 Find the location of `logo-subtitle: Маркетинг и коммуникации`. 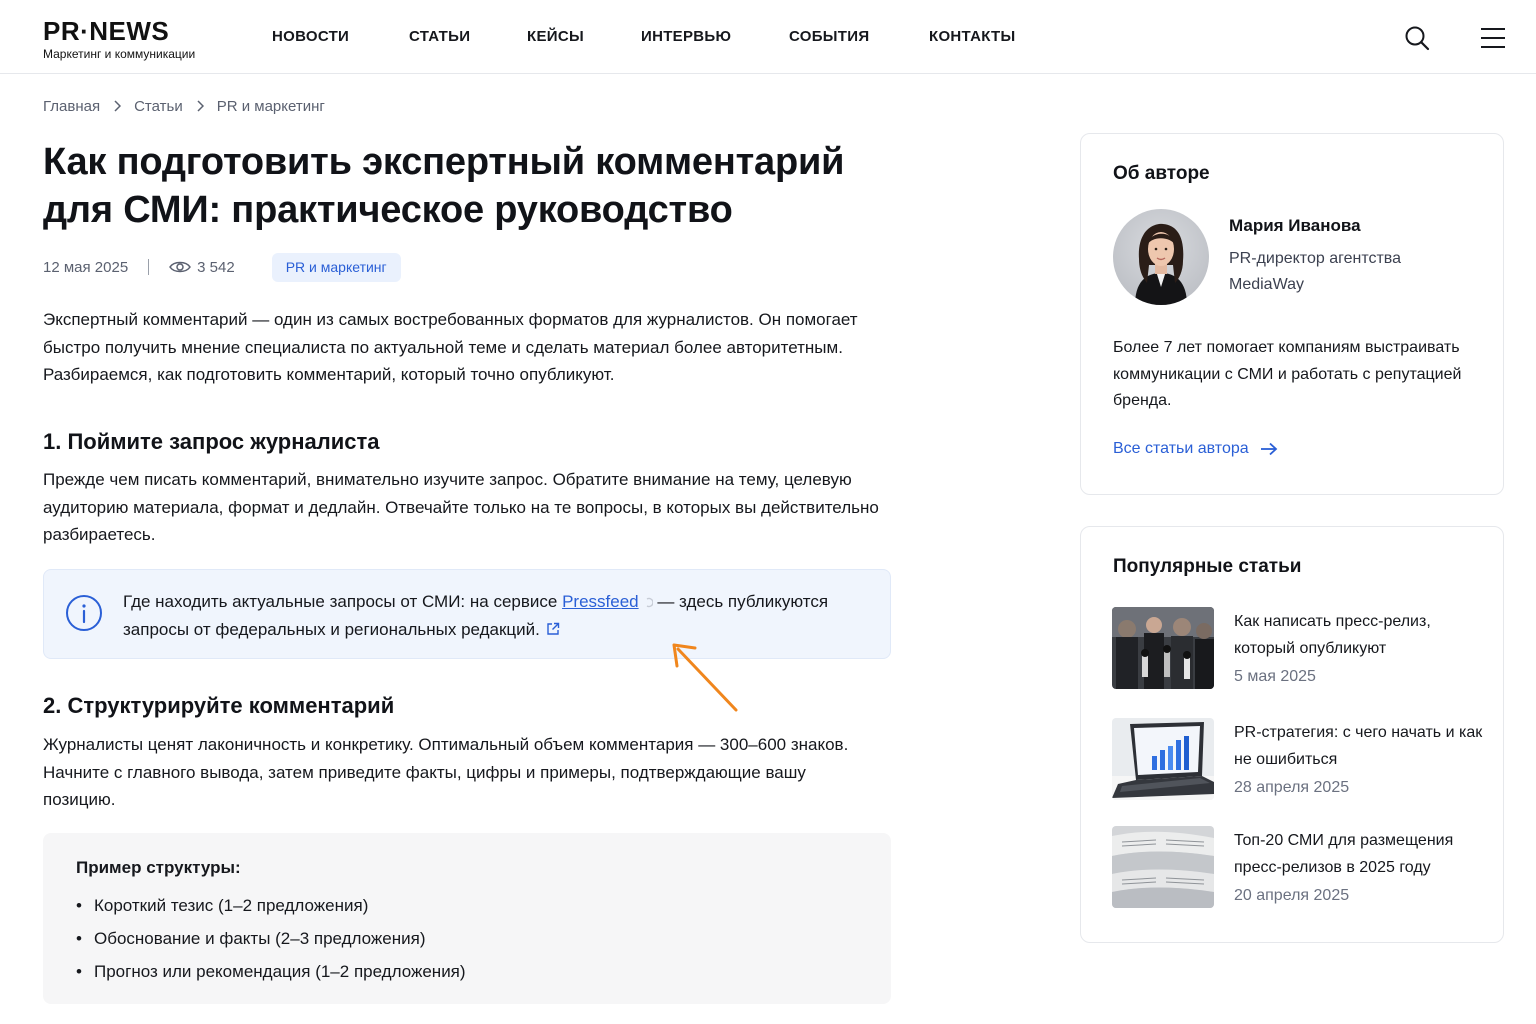

logo-subtitle: Маркетинг и коммуникации is located at coordinates (119, 54).